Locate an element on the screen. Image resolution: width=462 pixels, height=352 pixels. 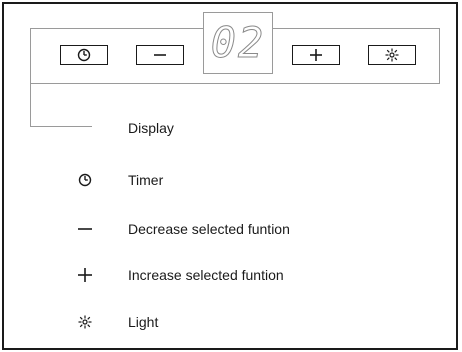
light-button is located at coordinates (392, 55).